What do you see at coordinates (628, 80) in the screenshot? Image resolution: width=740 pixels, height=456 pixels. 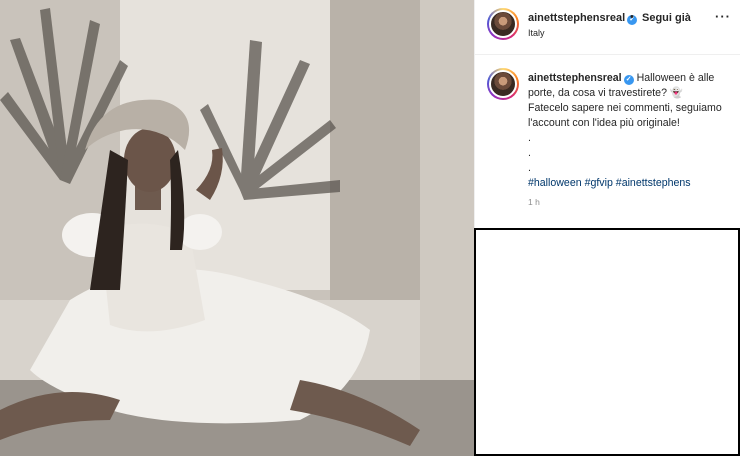 I see `caption-verified-badge-icon: ✓` at bounding box center [628, 80].